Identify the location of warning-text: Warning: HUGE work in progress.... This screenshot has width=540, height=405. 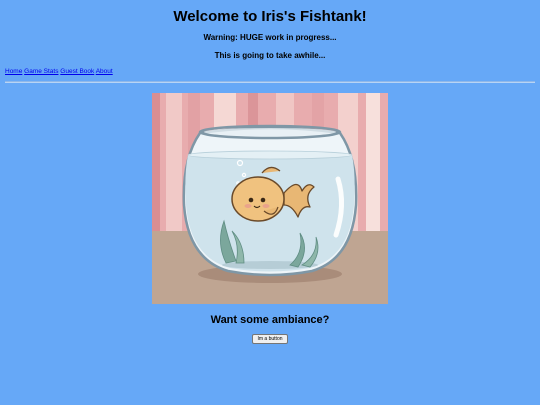
(270, 37).